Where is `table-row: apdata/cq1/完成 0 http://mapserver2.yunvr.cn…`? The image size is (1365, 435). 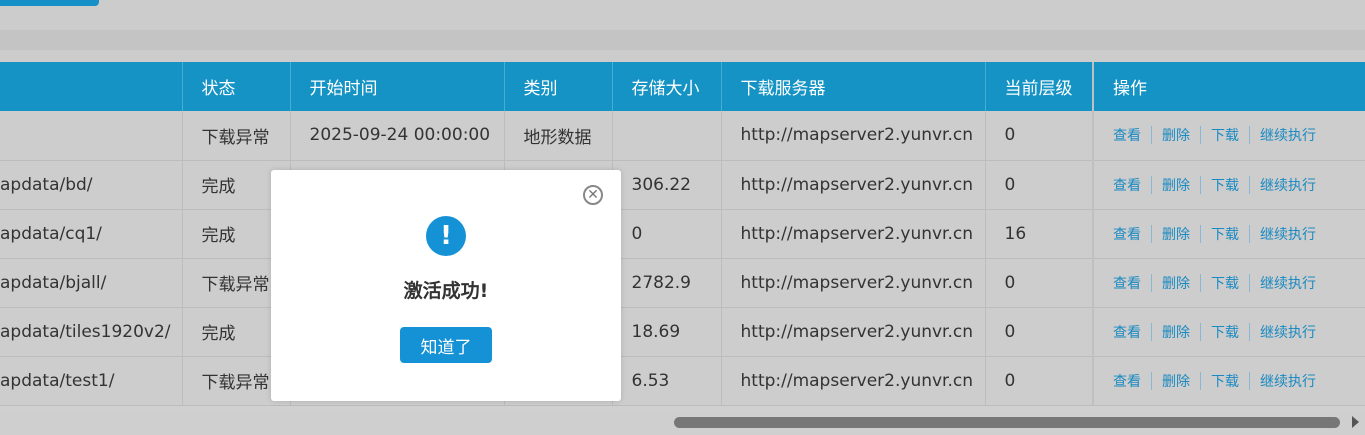 table-row: apdata/cq1/完成 0 http://mapserver2.yunvr.cn… is located at coordinates (682, 234).